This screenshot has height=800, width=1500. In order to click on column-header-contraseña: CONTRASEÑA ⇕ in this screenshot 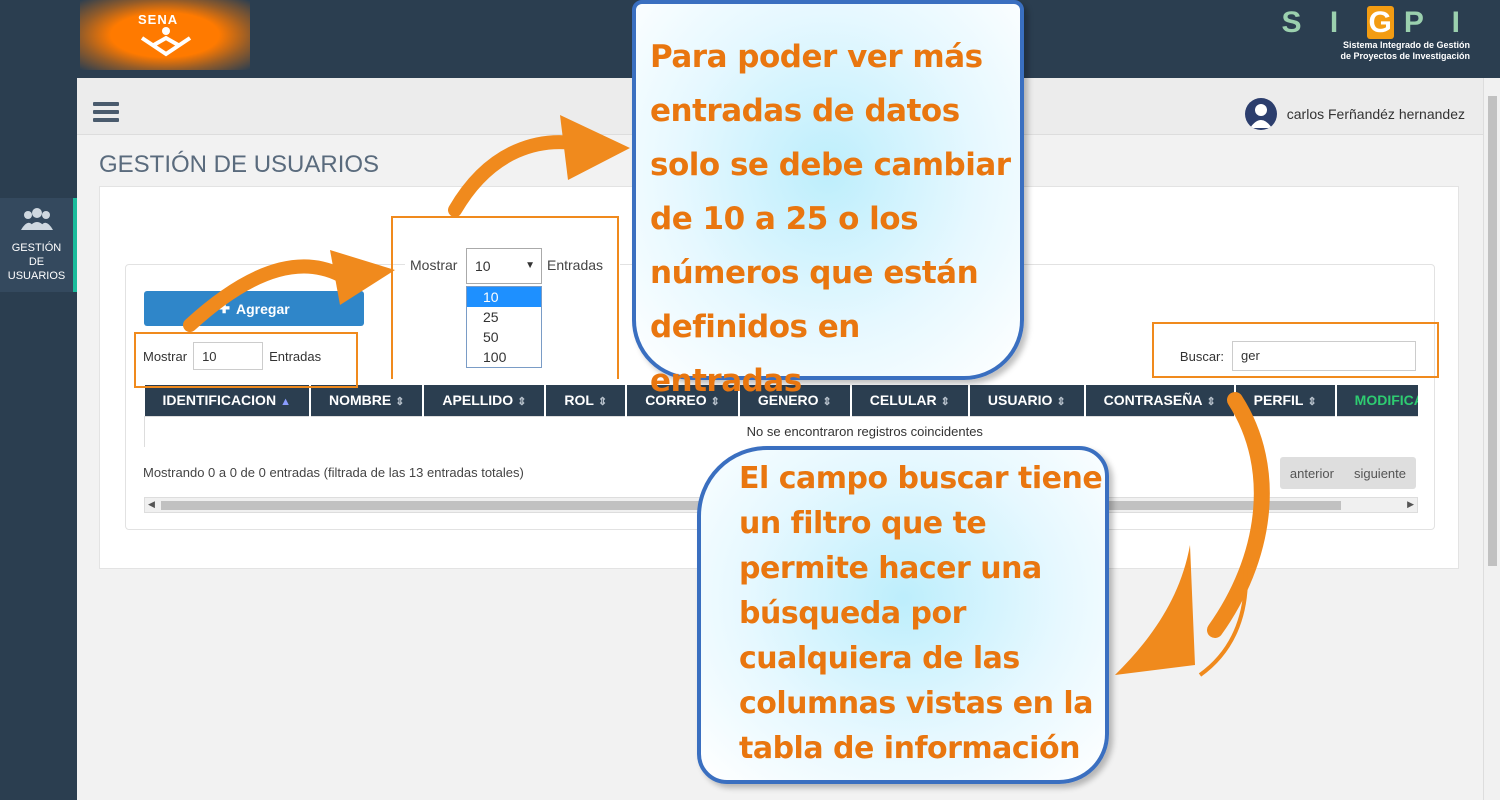, I will do `click(1160, 400)`.